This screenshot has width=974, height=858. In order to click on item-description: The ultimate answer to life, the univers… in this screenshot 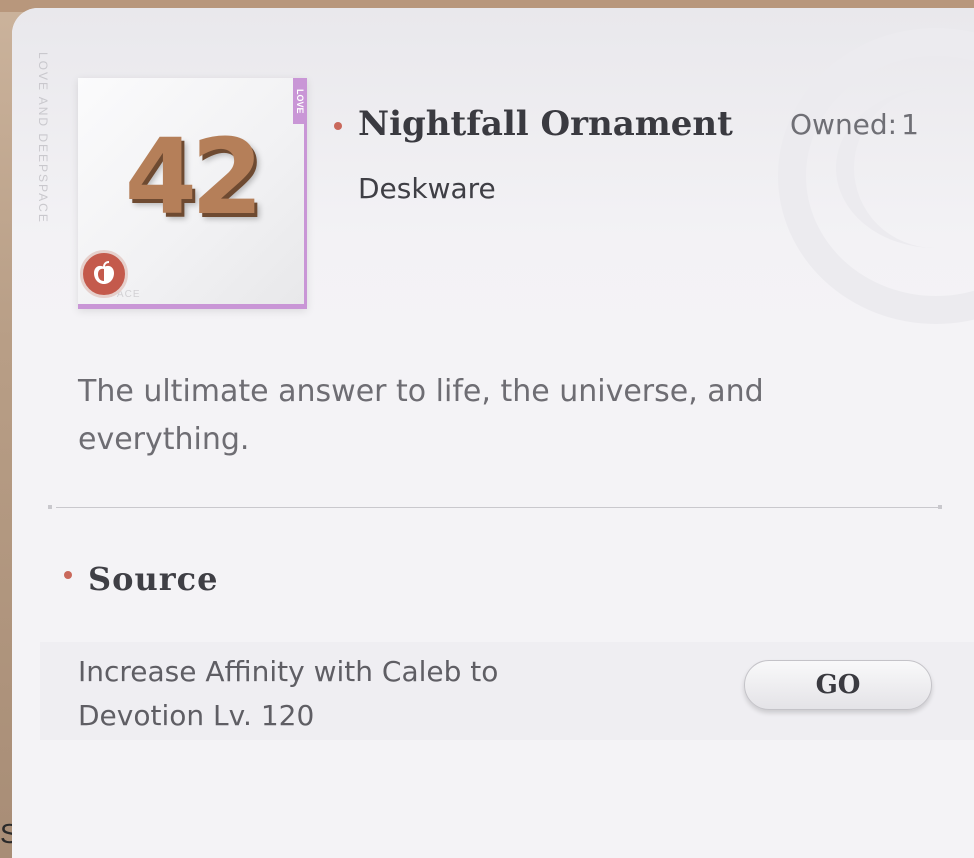, I will do `click(421, 415)`.